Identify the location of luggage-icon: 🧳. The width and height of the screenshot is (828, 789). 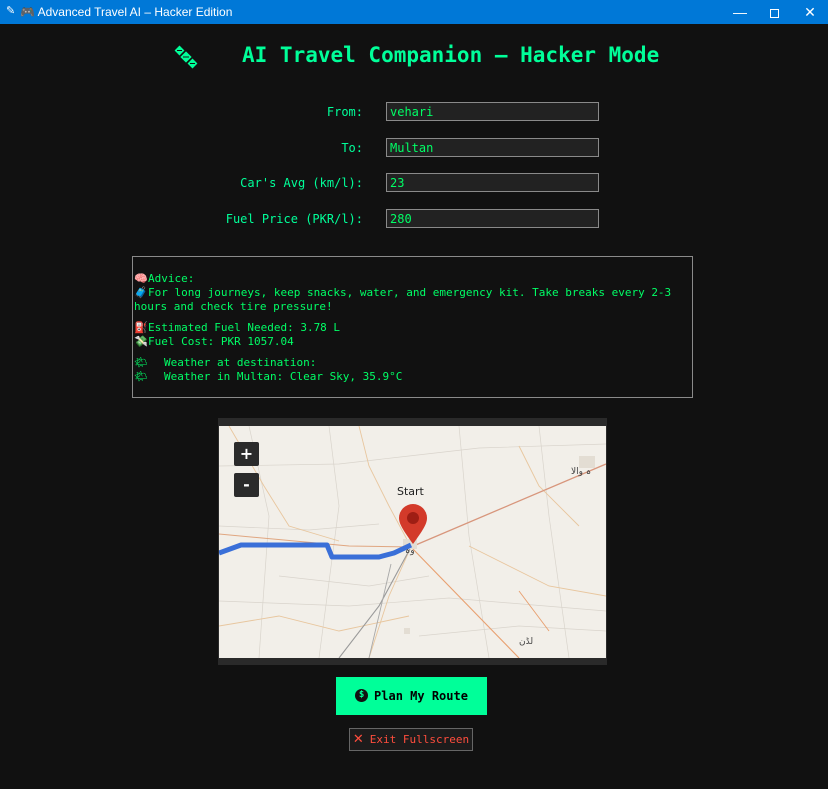
(141, 292).